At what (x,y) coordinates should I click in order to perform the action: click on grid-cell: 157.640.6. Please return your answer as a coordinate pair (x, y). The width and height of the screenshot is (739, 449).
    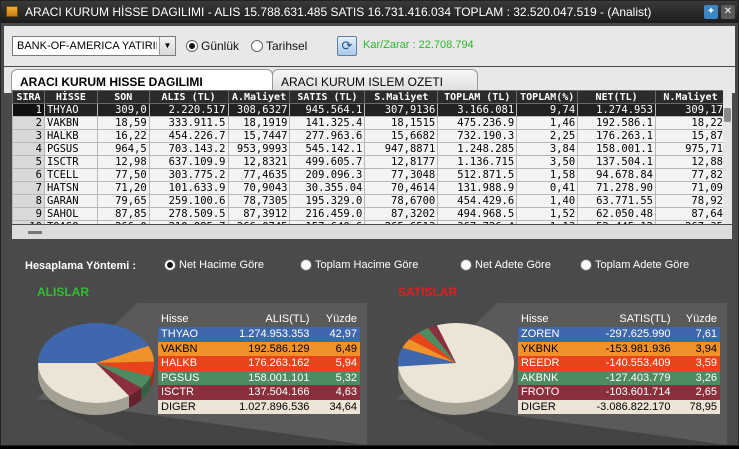
    Looking at the image, I should click on (327, 223).